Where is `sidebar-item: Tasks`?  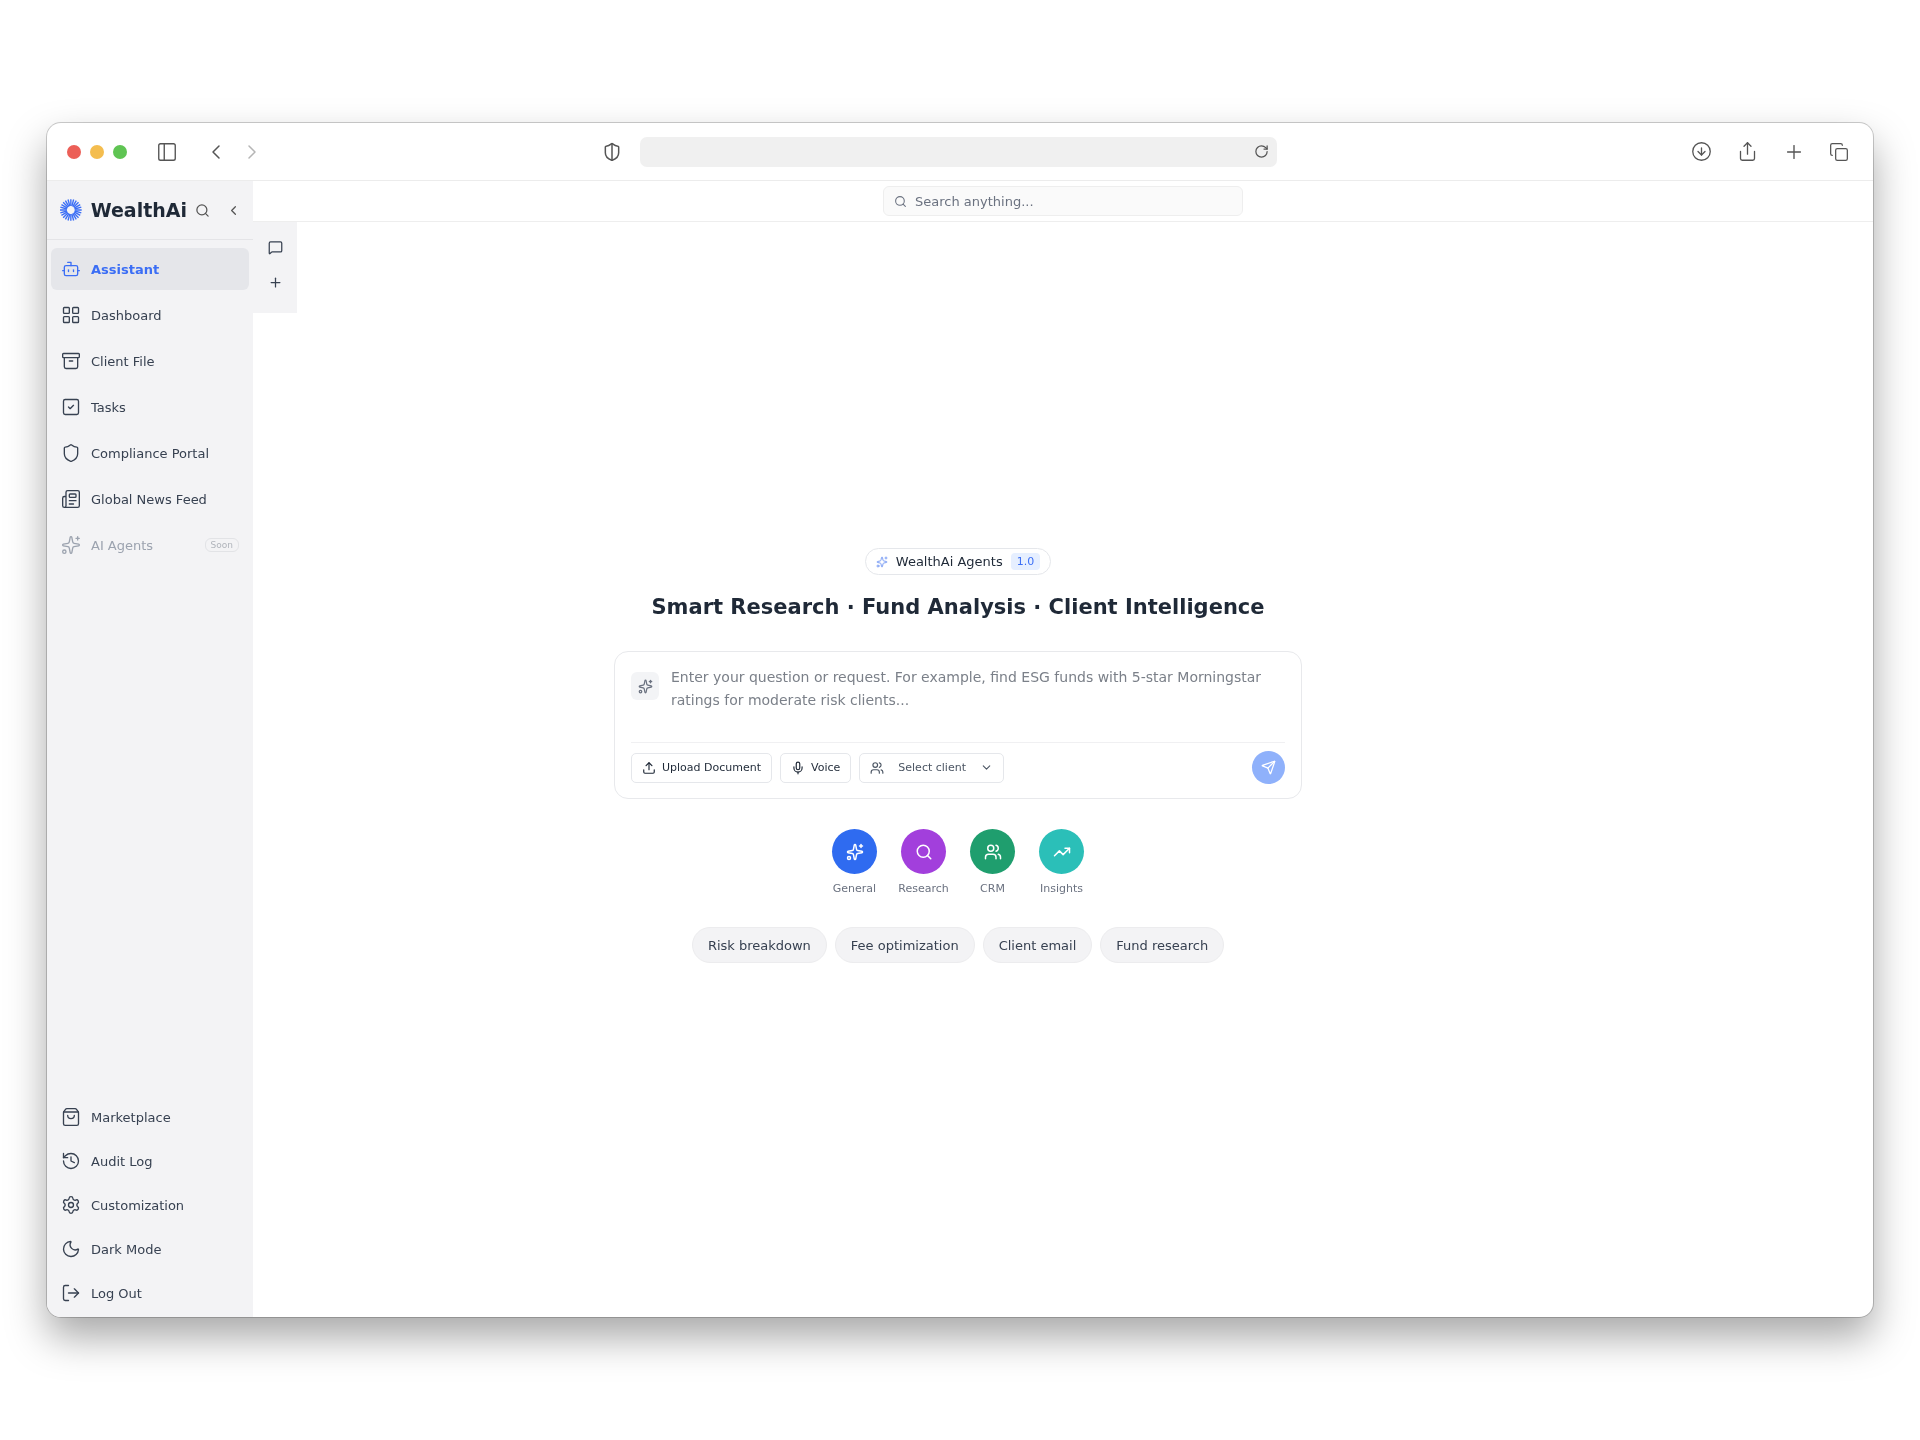
sidebar-item: Tasks is located at coordinates (150, 407).